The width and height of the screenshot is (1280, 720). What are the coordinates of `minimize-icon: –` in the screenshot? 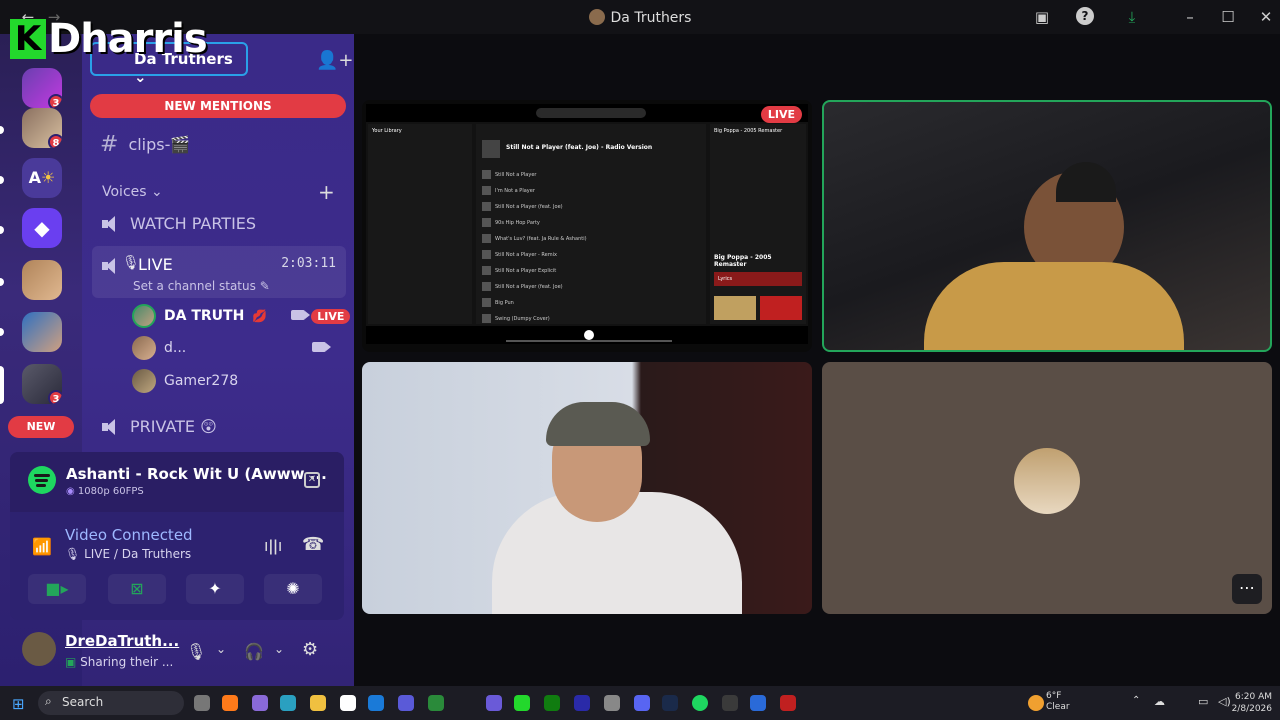 It's located at (1190, 17).